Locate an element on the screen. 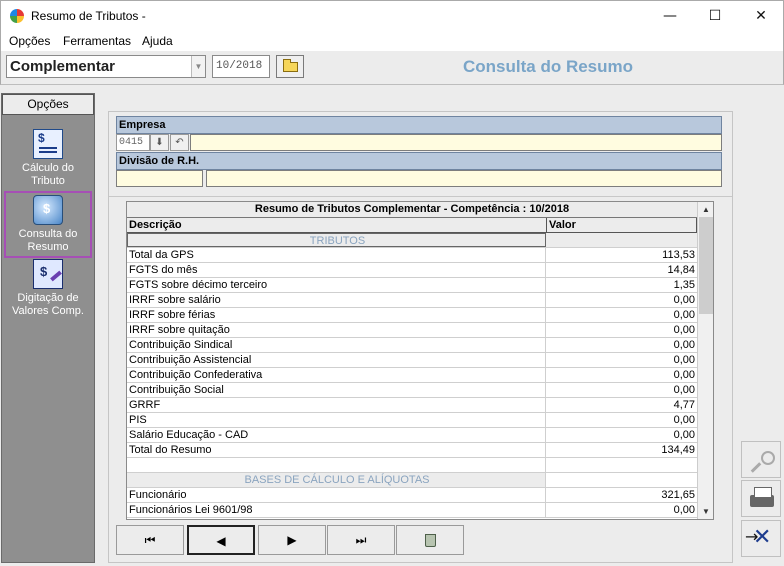 This screenshot has height=566, width=784. sidebar-item-label: Cálculo do Tributo is located at coordinates (48, 174).